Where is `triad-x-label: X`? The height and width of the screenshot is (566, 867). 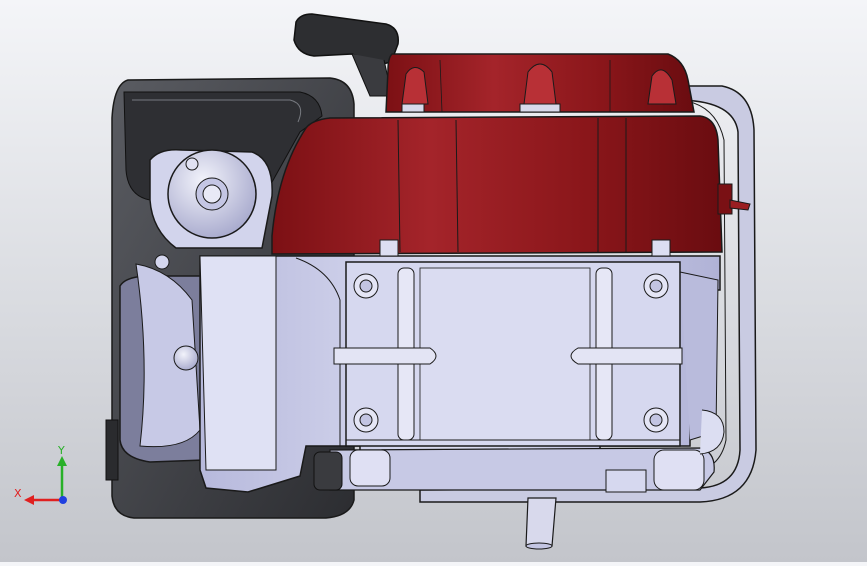
triad-x-label: X is located at coordinates (18, 493).